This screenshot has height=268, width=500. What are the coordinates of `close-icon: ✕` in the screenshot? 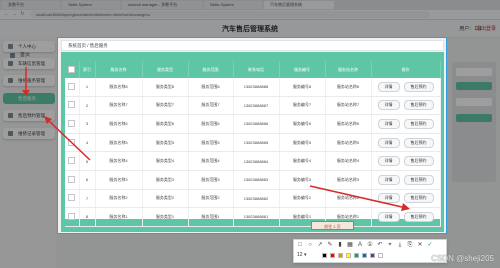 It's located at (420, 245).